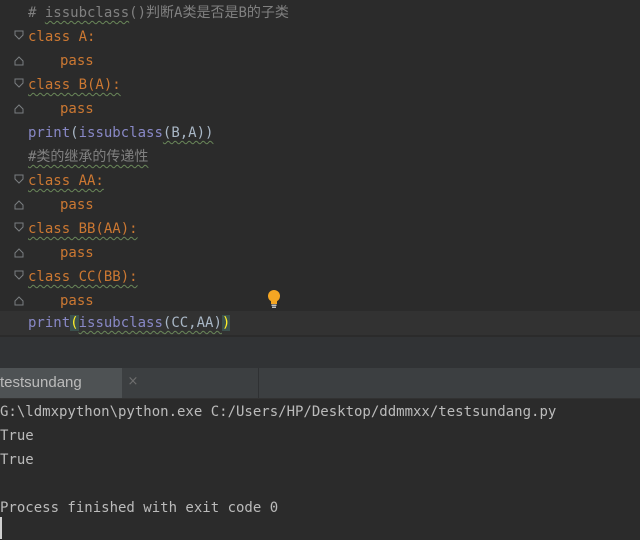  What do you see at coordinates (88, 157) in the screenshot?
I see `comment-line: #类的继承的传递性` at bounding box center [88, 157].